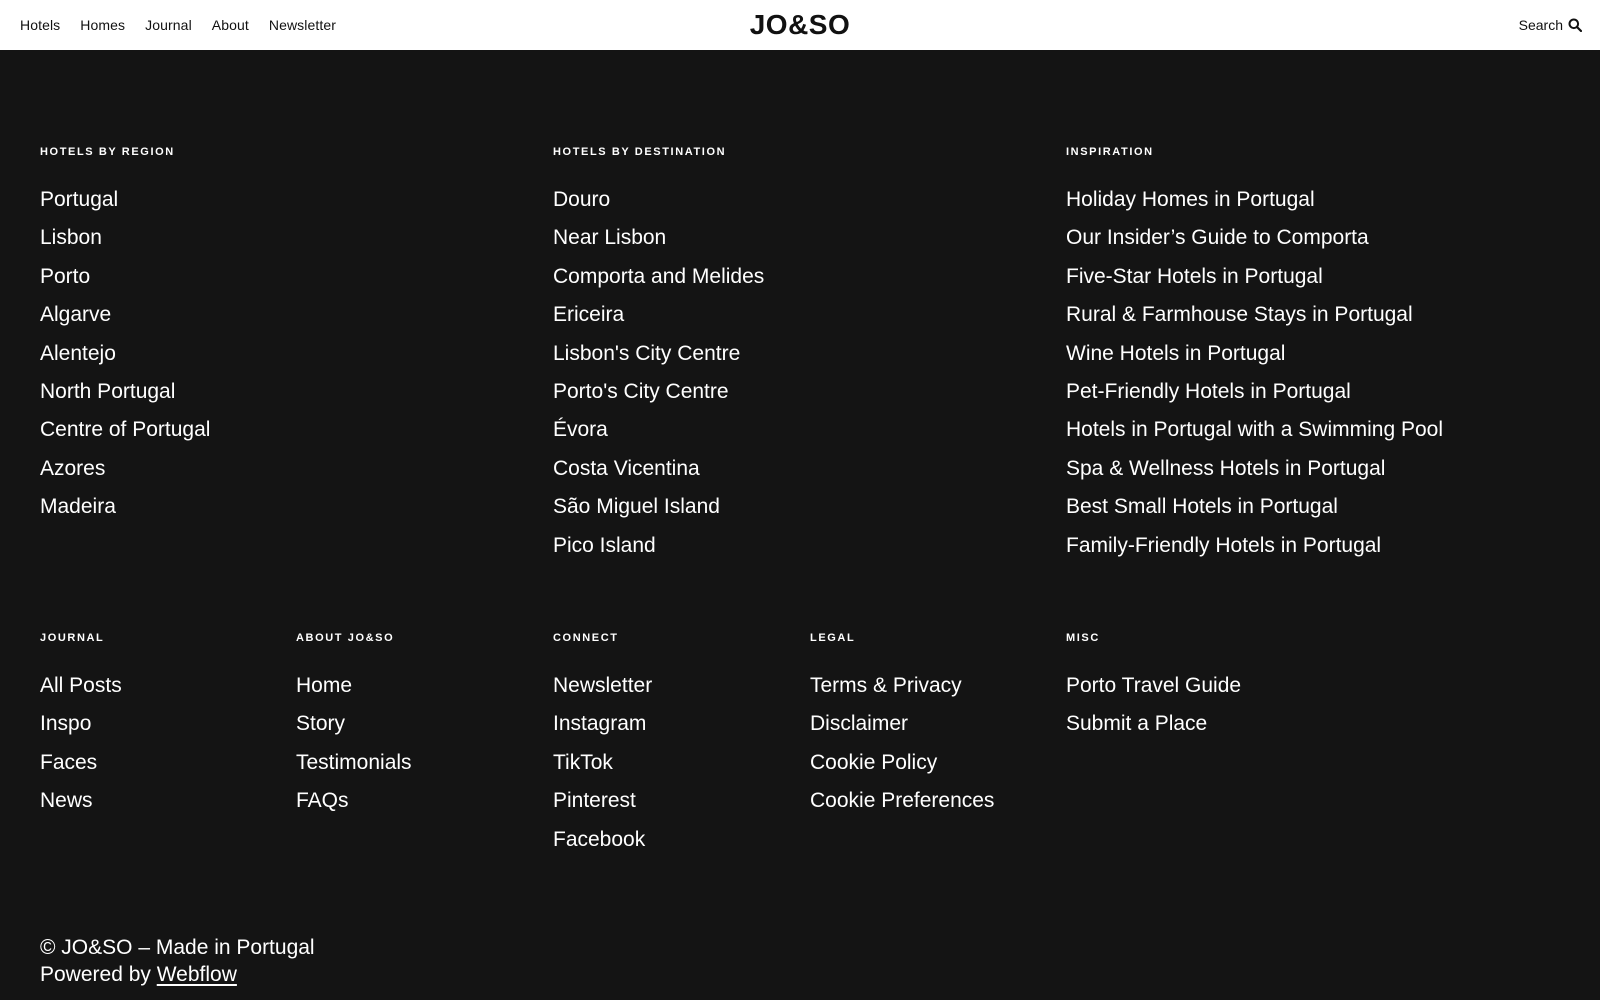  Describe the element at coordinates (588, 314) in the screenshot. I see `footer-link-ericeira: Ericeira` at that location.